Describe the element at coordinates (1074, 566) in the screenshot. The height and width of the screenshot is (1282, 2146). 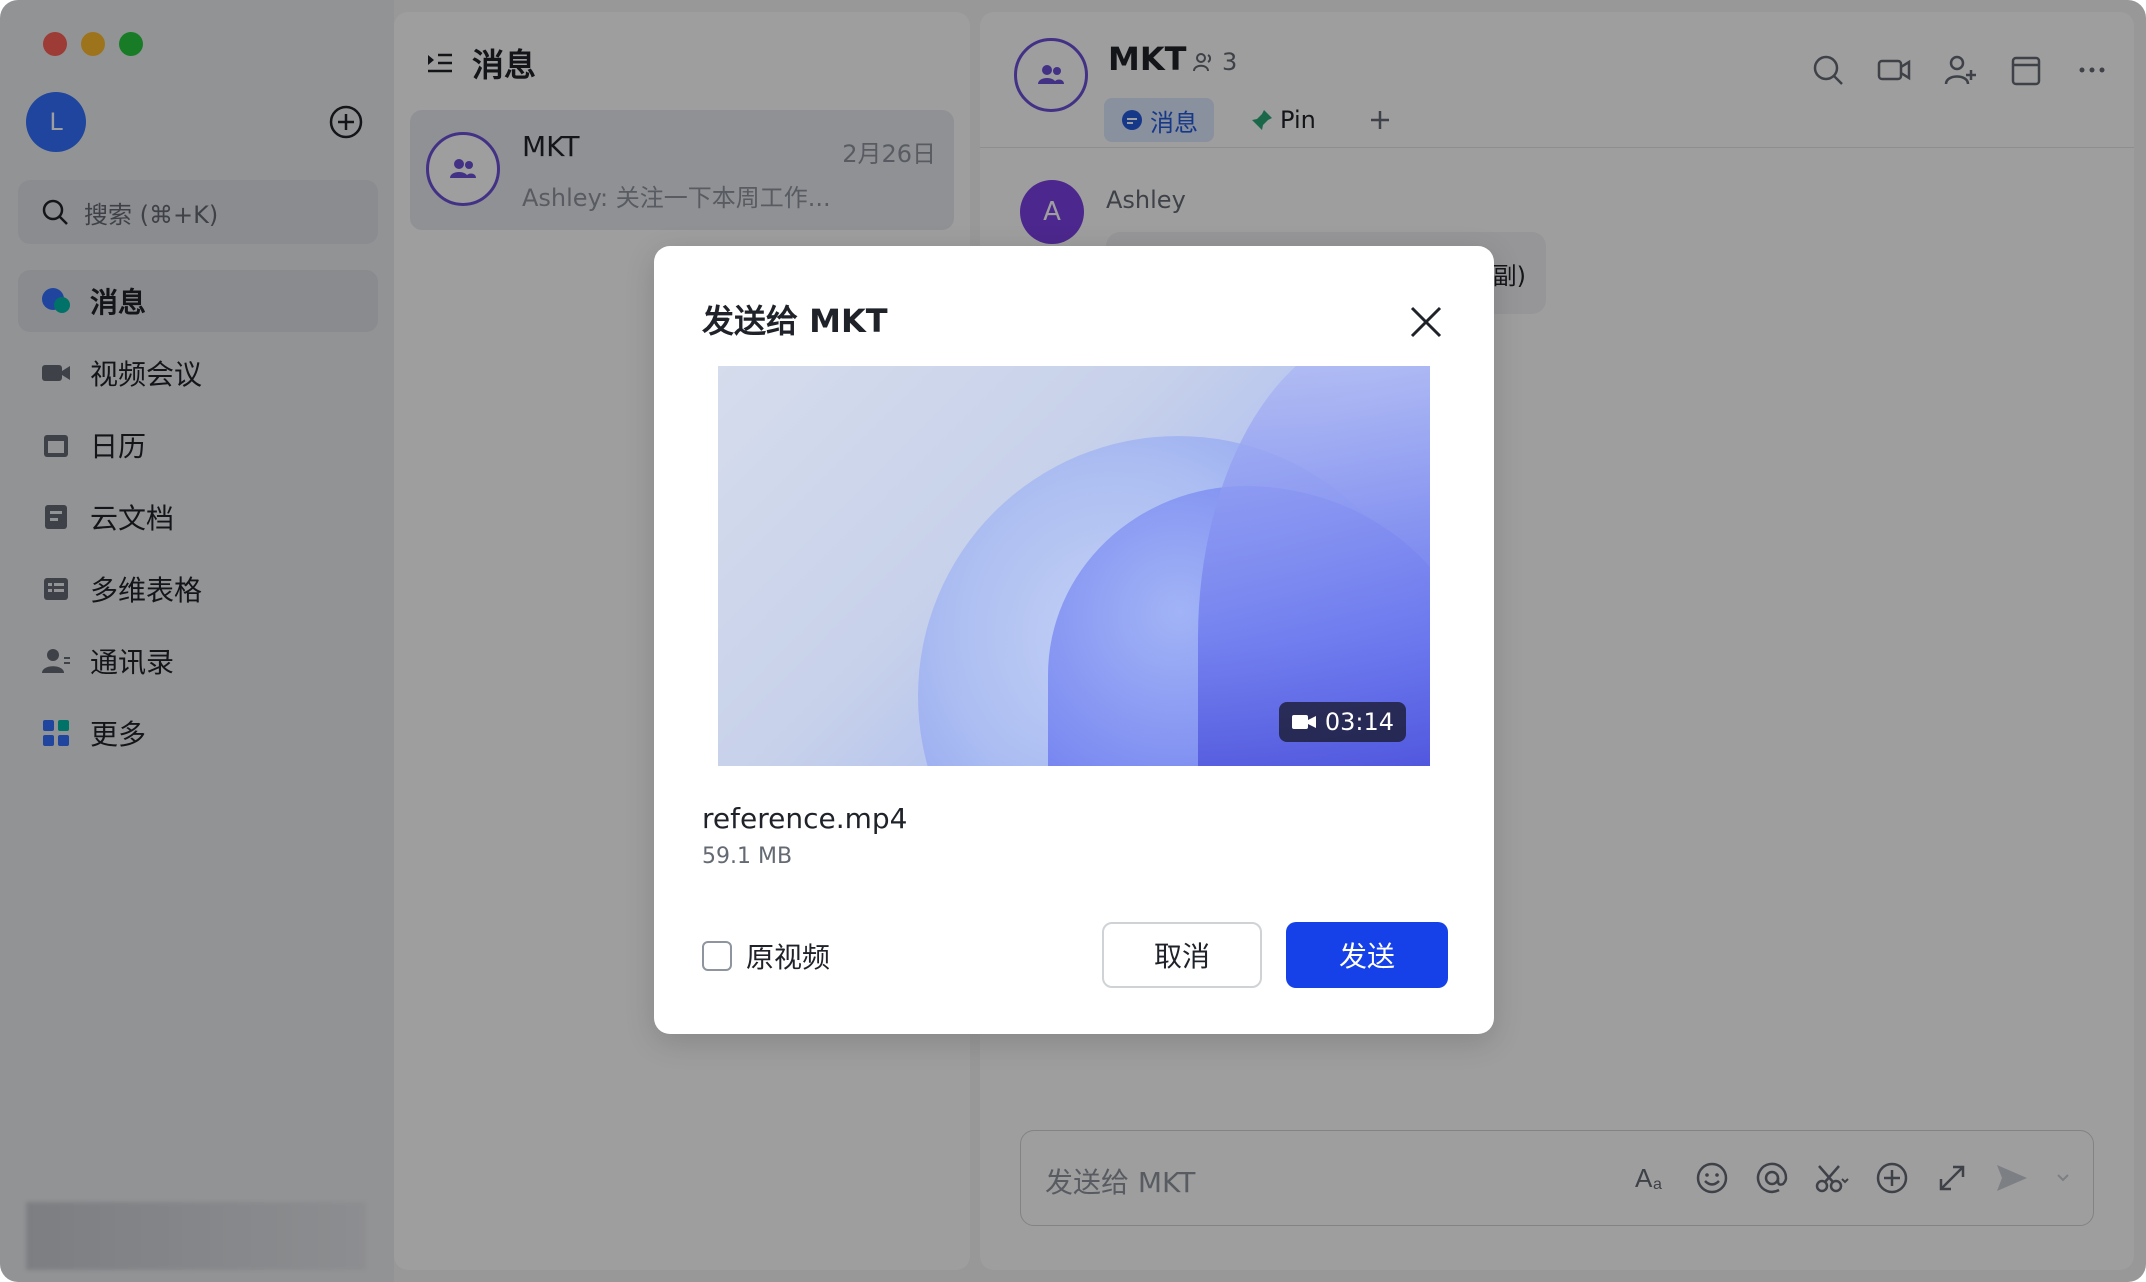
I see `video-preview: 03:14` at that location.